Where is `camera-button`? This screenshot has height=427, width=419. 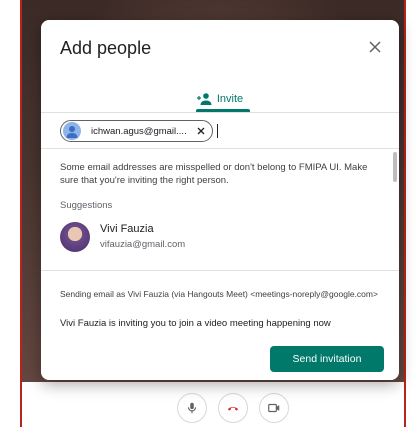 camera-button is located at coordinates (274, 408).